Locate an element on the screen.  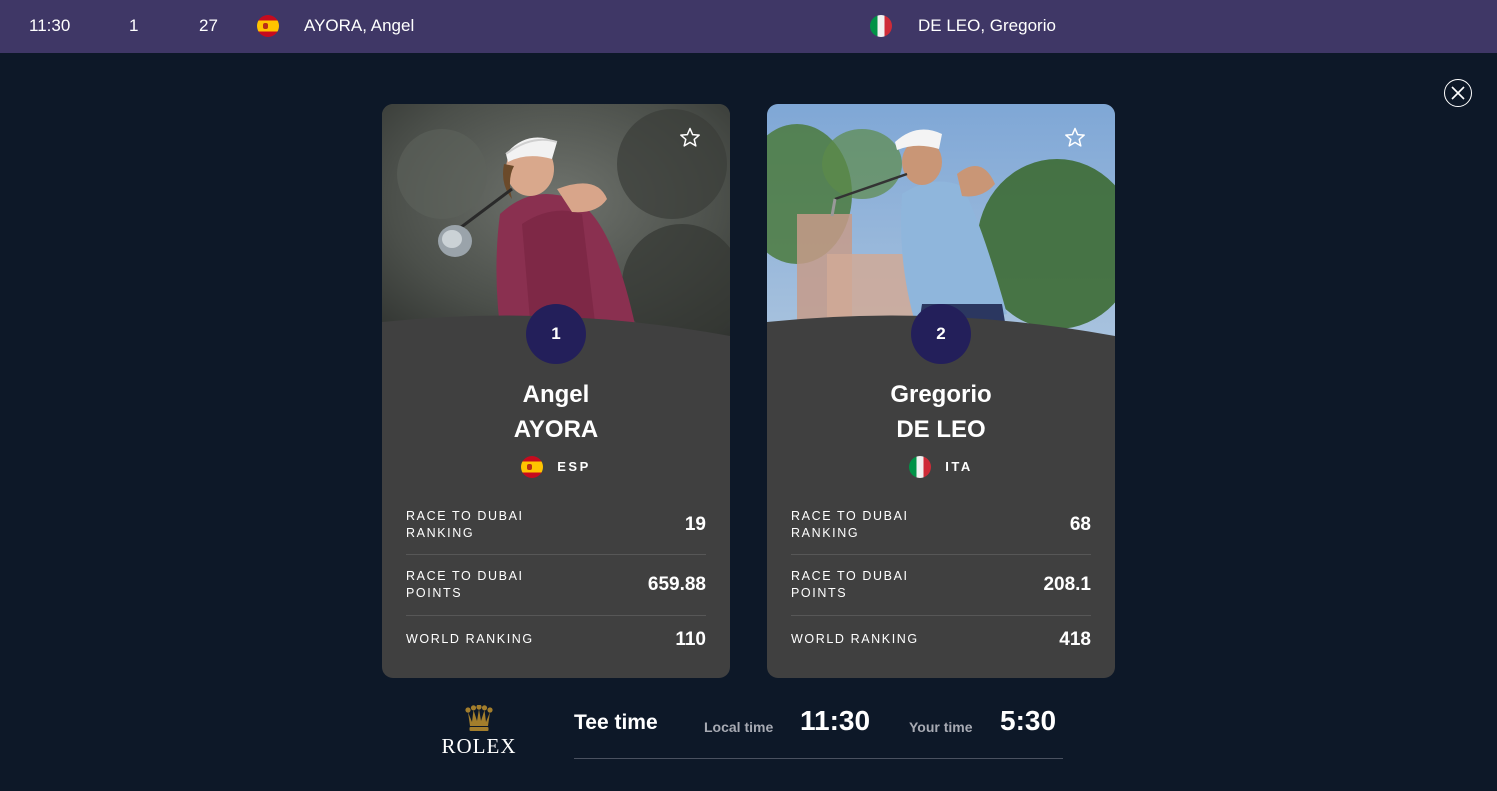
stat-row-rtd-ranking: RACE TO DUBAI RANKING 68 is located at coordinates (941, 529).